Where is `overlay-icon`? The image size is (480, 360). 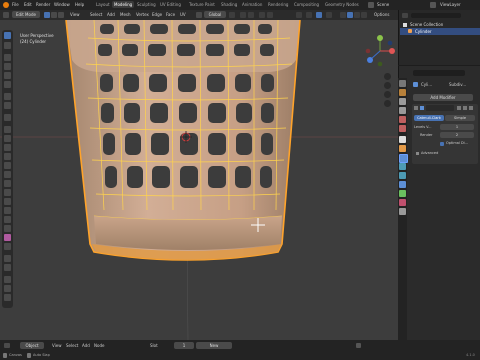 overlay-icon is located at coordinates (319, 15).